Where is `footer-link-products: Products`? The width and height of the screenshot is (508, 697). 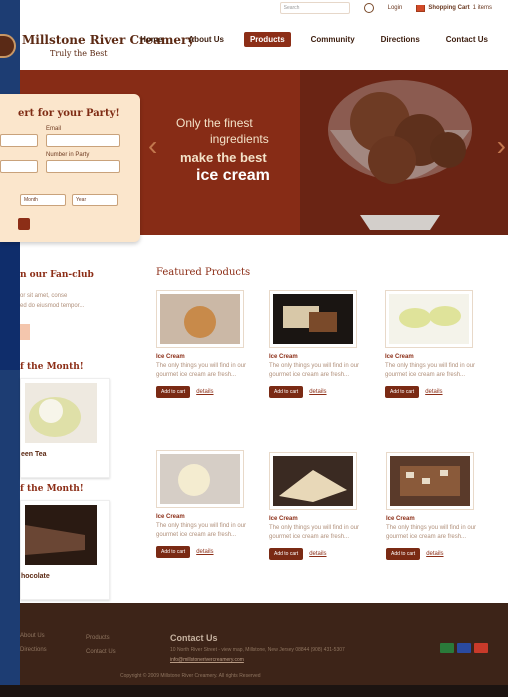 footer-link-products: Products is located at coordinates (98, 638).